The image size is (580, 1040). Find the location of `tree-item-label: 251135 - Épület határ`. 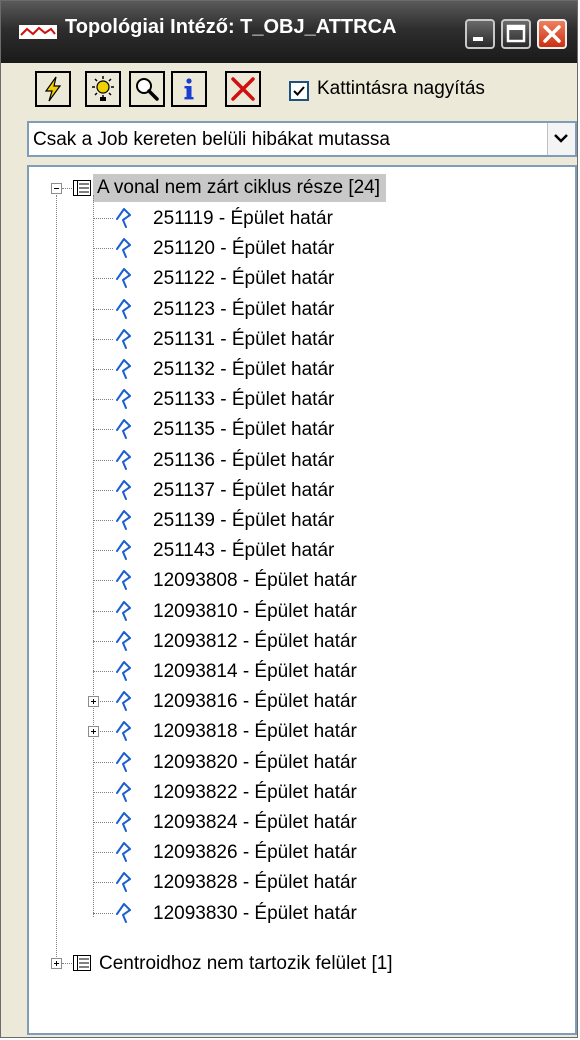

tree-item-label: 251135 - Épület határ is located at coordinates (244, 430).